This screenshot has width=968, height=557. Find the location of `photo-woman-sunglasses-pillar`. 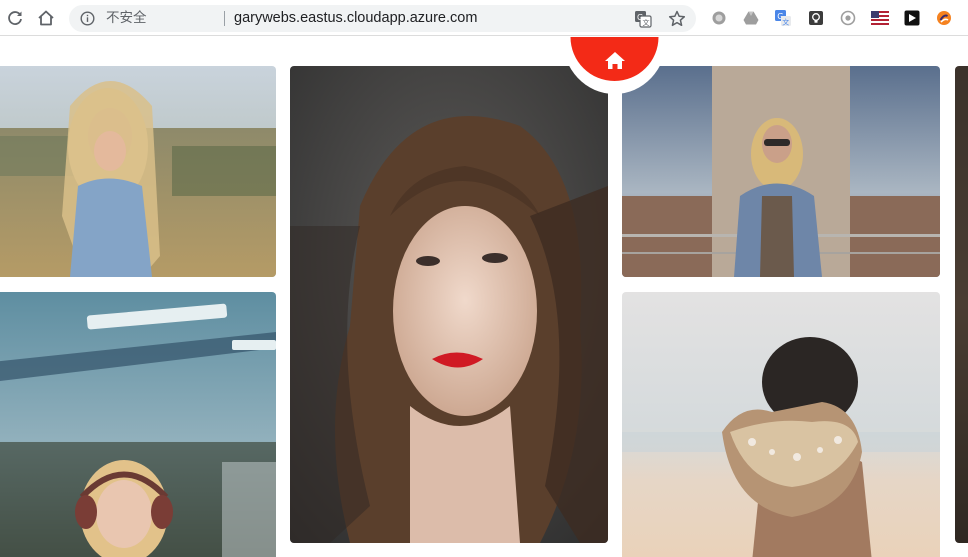

photo-woman-sunglasses-pillar is located at coordinates (781, 171).